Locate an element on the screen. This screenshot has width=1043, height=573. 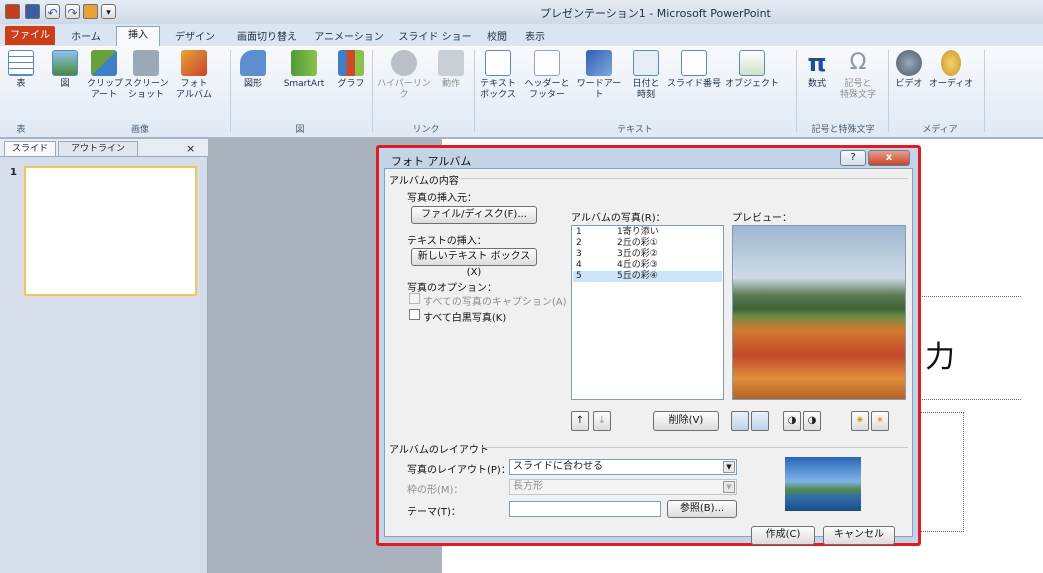
symbol-label: 記号と 特殊文字 is located at coordinates (857, 89).